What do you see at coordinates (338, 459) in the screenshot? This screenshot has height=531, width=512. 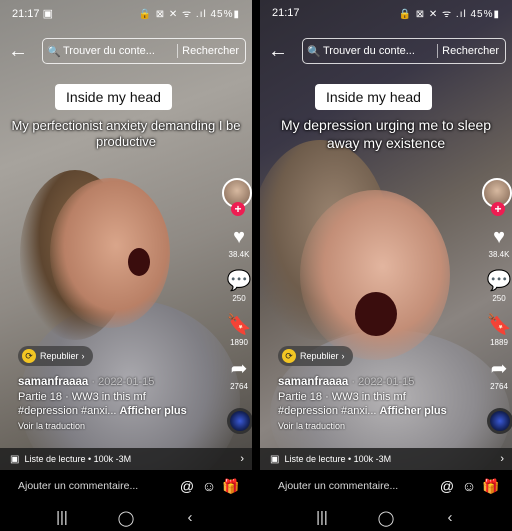 I see `playlist-label: Liste de lecture • 100k -3M` at bounding box center [338, 459].